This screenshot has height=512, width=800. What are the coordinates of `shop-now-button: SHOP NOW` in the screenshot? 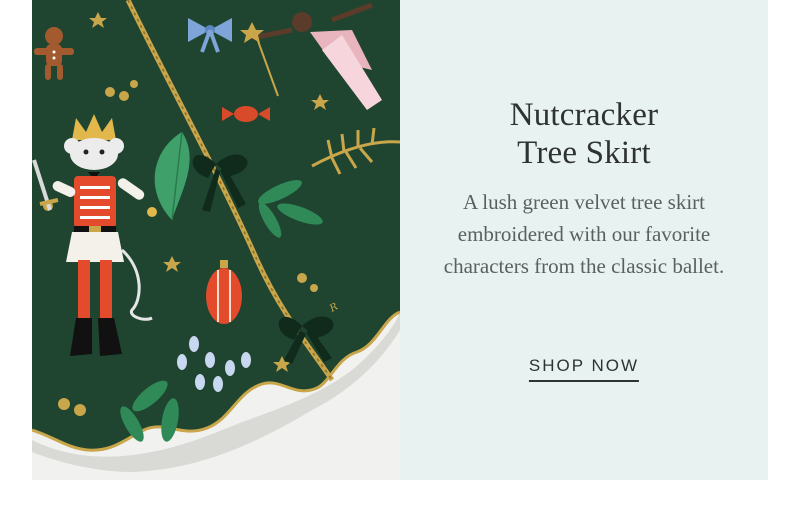 It's located at (584, 369).